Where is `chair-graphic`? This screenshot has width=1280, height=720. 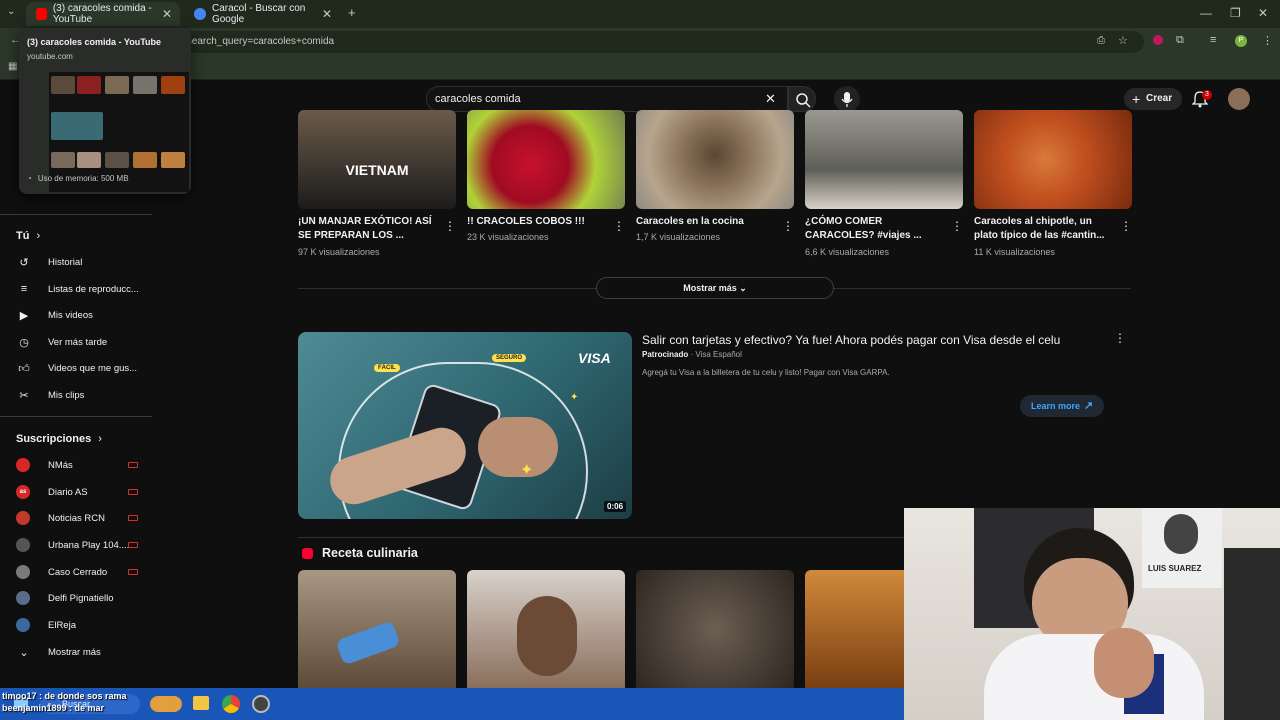
chair-graphic is located at coordinates (1252, 634).